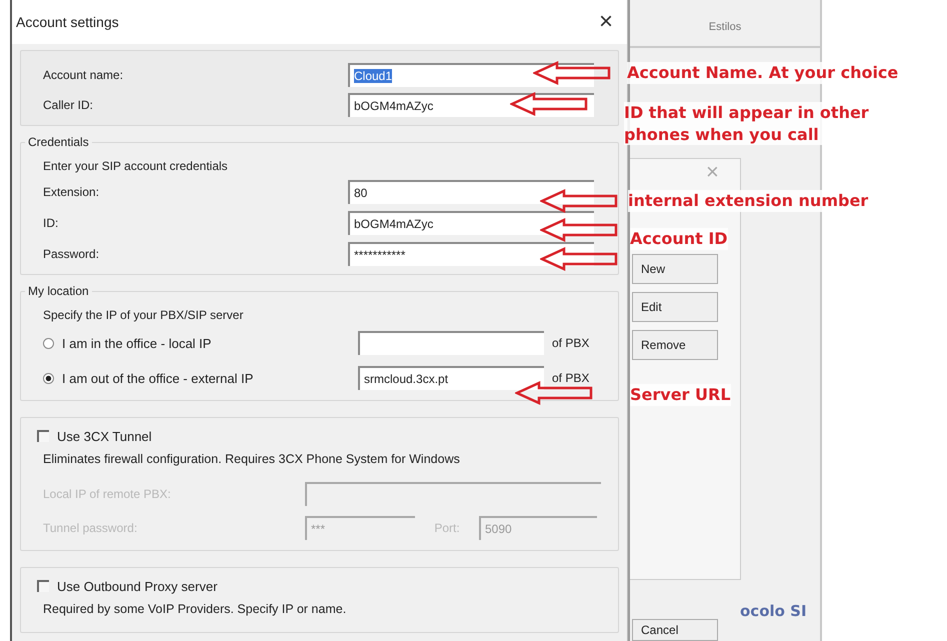 This screenshot has width=947, height=641. What do you see at coordinates (137, 586) in the screenshot?
I see `checkbox-label: Use Outbound Proxy server` at bounding box center [137, 586].